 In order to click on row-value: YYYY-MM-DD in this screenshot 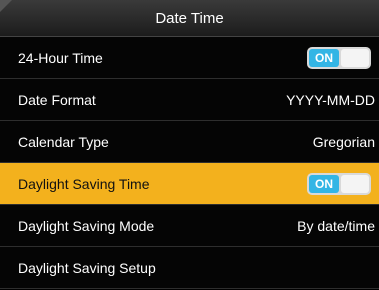, I will do `click(330, 99)`.